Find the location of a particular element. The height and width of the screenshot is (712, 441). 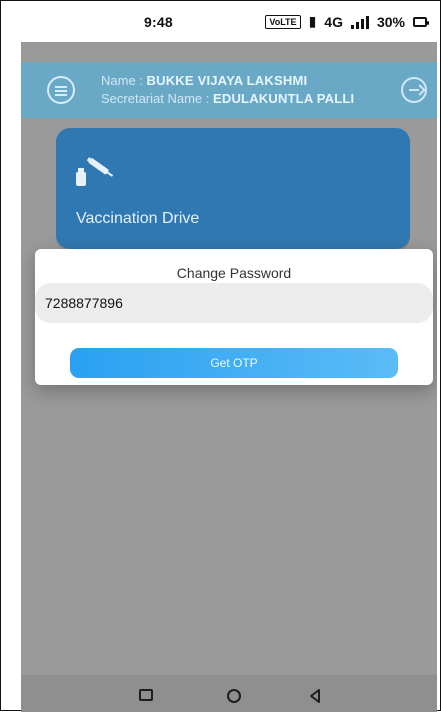

network-type: 4G is located at coordinates (333, 21).